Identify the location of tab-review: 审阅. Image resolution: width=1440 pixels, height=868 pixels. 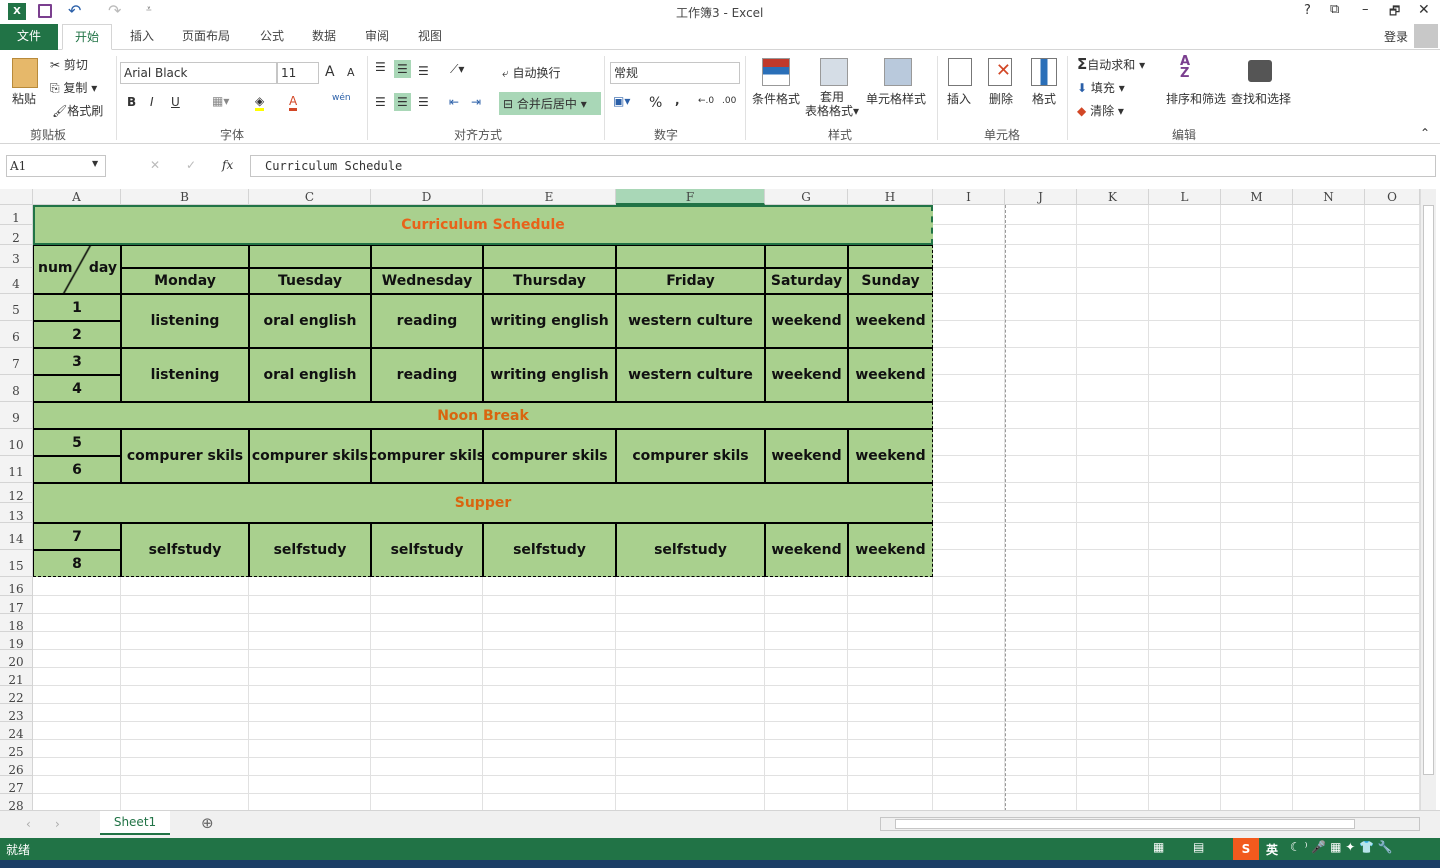
(377, 37).